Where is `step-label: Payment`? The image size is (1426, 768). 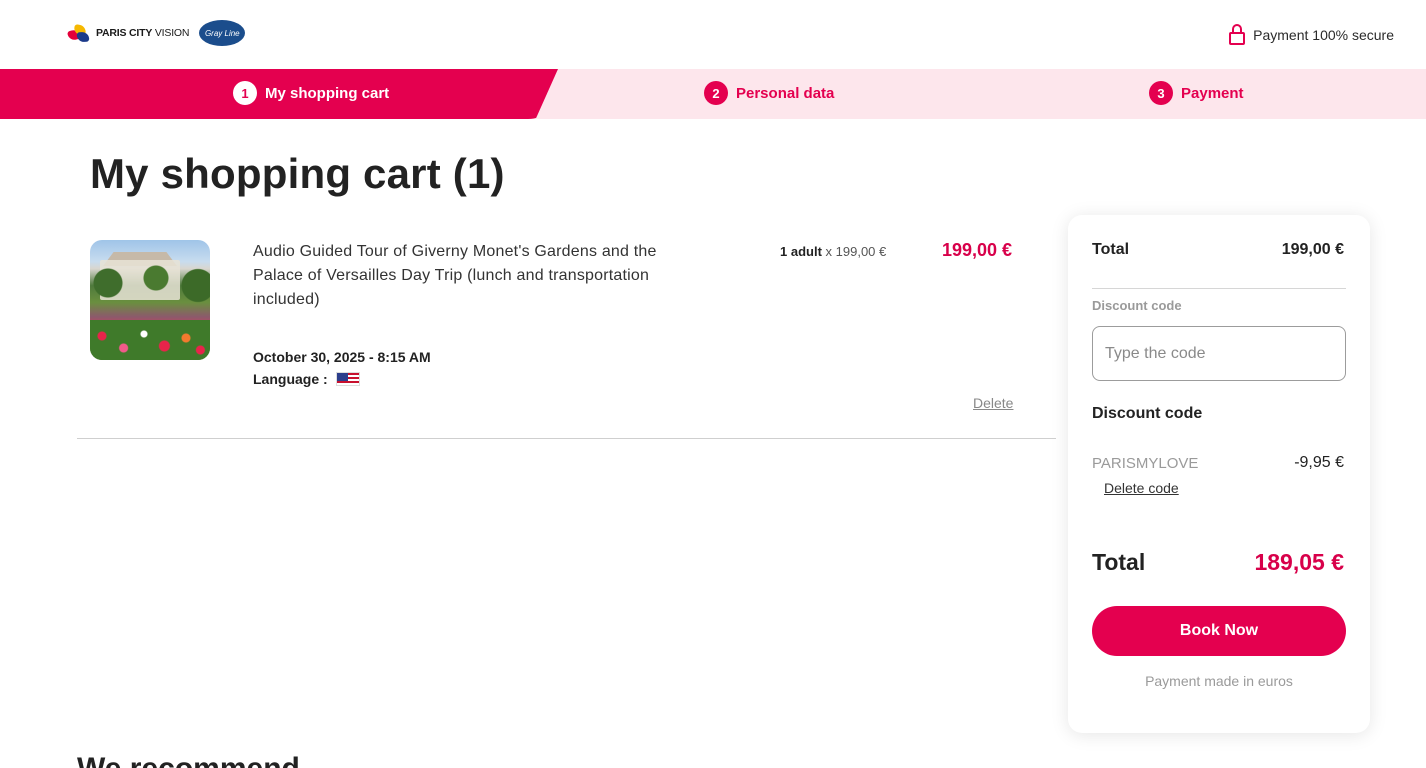 step-label: Payment is located at coordinates (1212, 93).